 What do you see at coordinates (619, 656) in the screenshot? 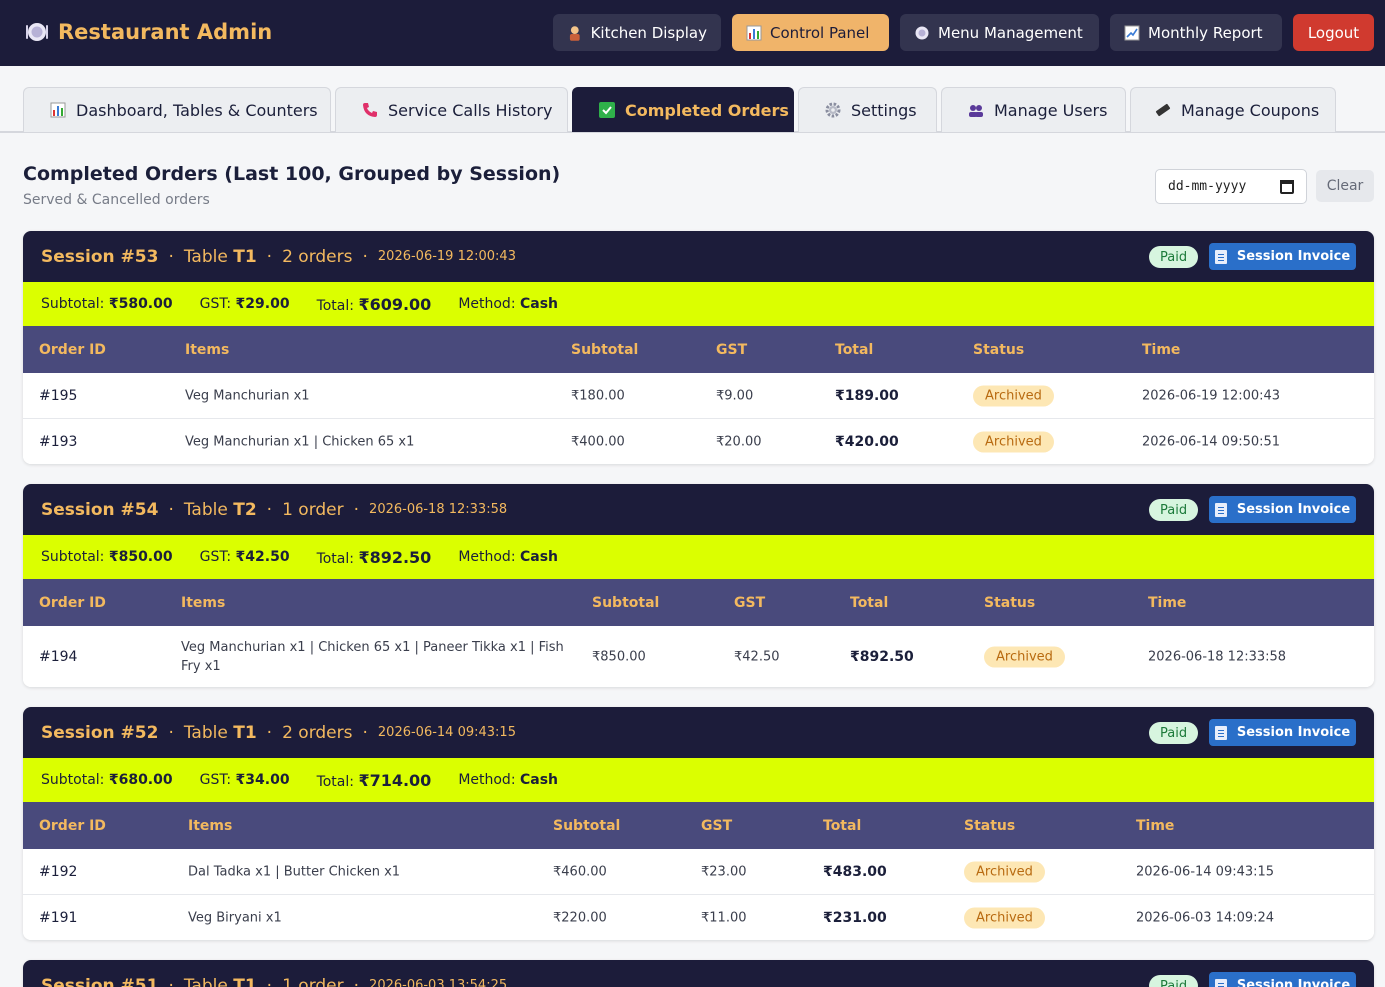
I see `order-subtotal: ₹850.00` at bounding box center [619, 656].